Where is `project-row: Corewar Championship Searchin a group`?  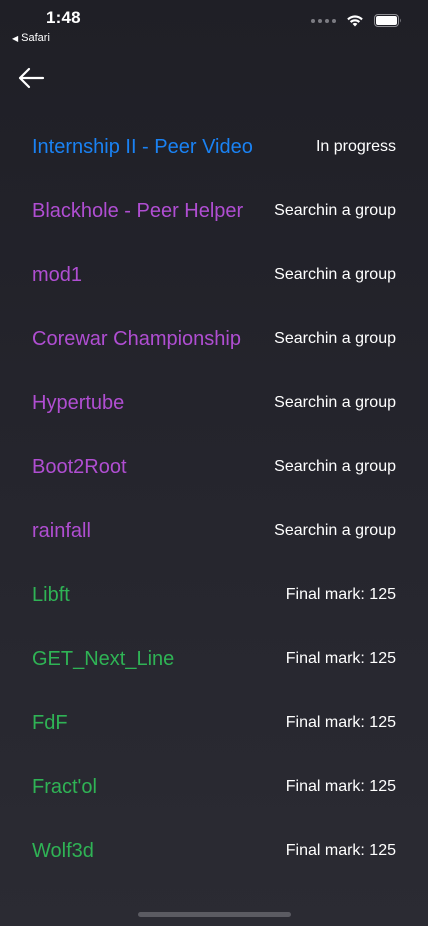
project-row: Corewar Championship Searchin a group is located at coordinates (214, 339).